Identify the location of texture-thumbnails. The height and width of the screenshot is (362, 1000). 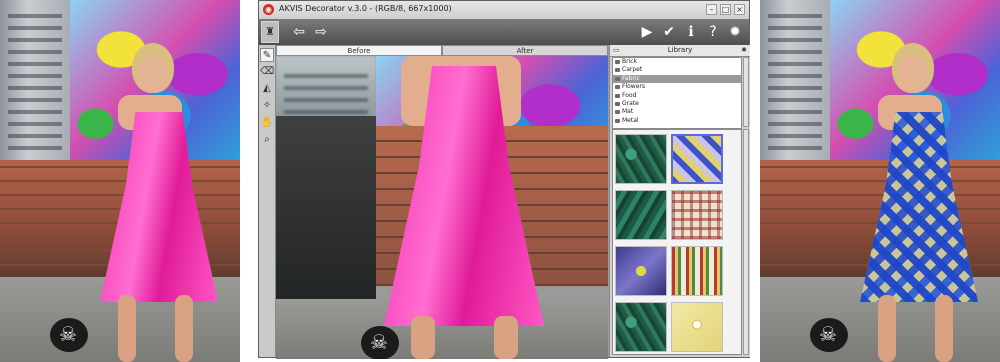
(677, 242).